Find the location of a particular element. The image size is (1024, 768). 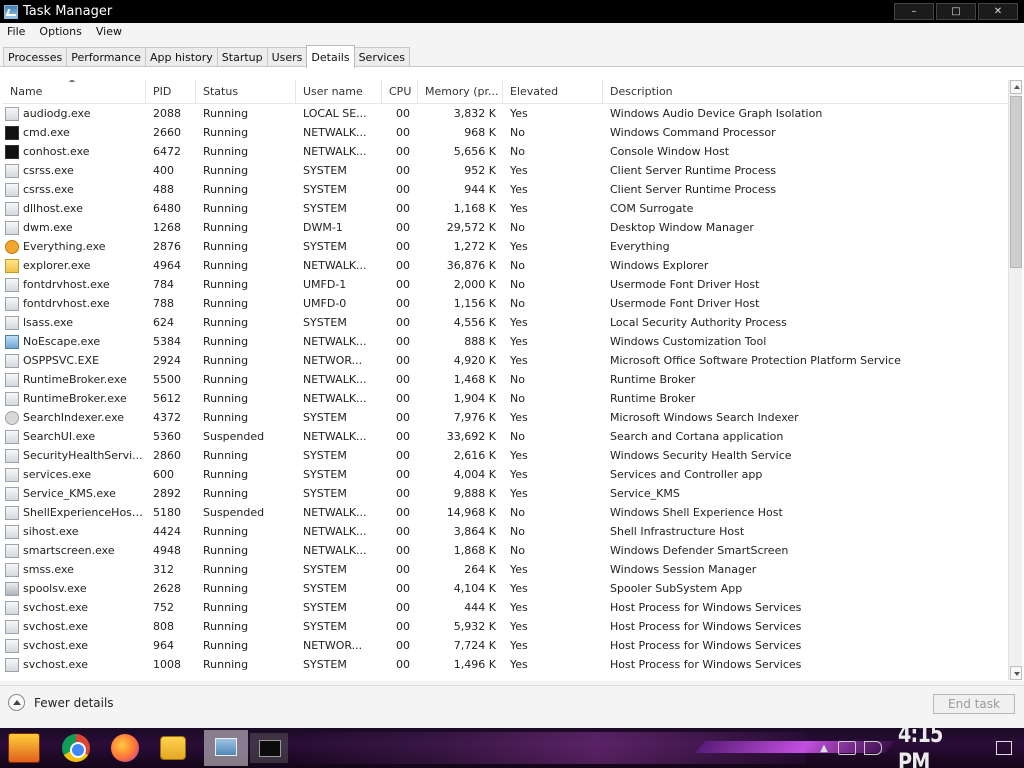

notification-icon is located at coordinates (1004, 748).